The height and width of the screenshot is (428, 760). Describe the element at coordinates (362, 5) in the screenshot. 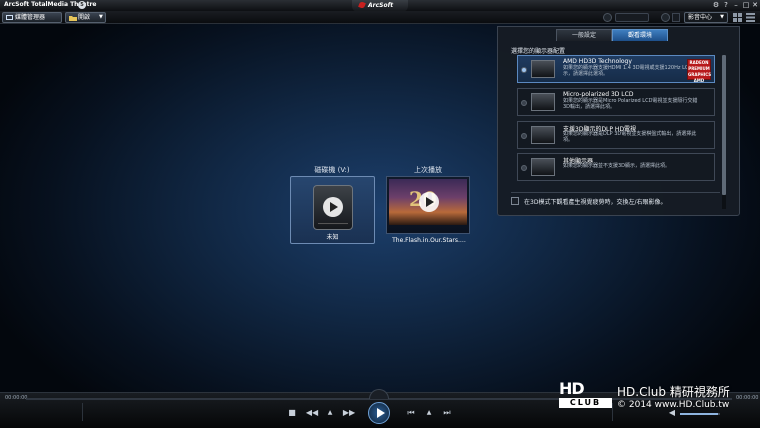

I see `arcsoft-logo-icon` at that location.